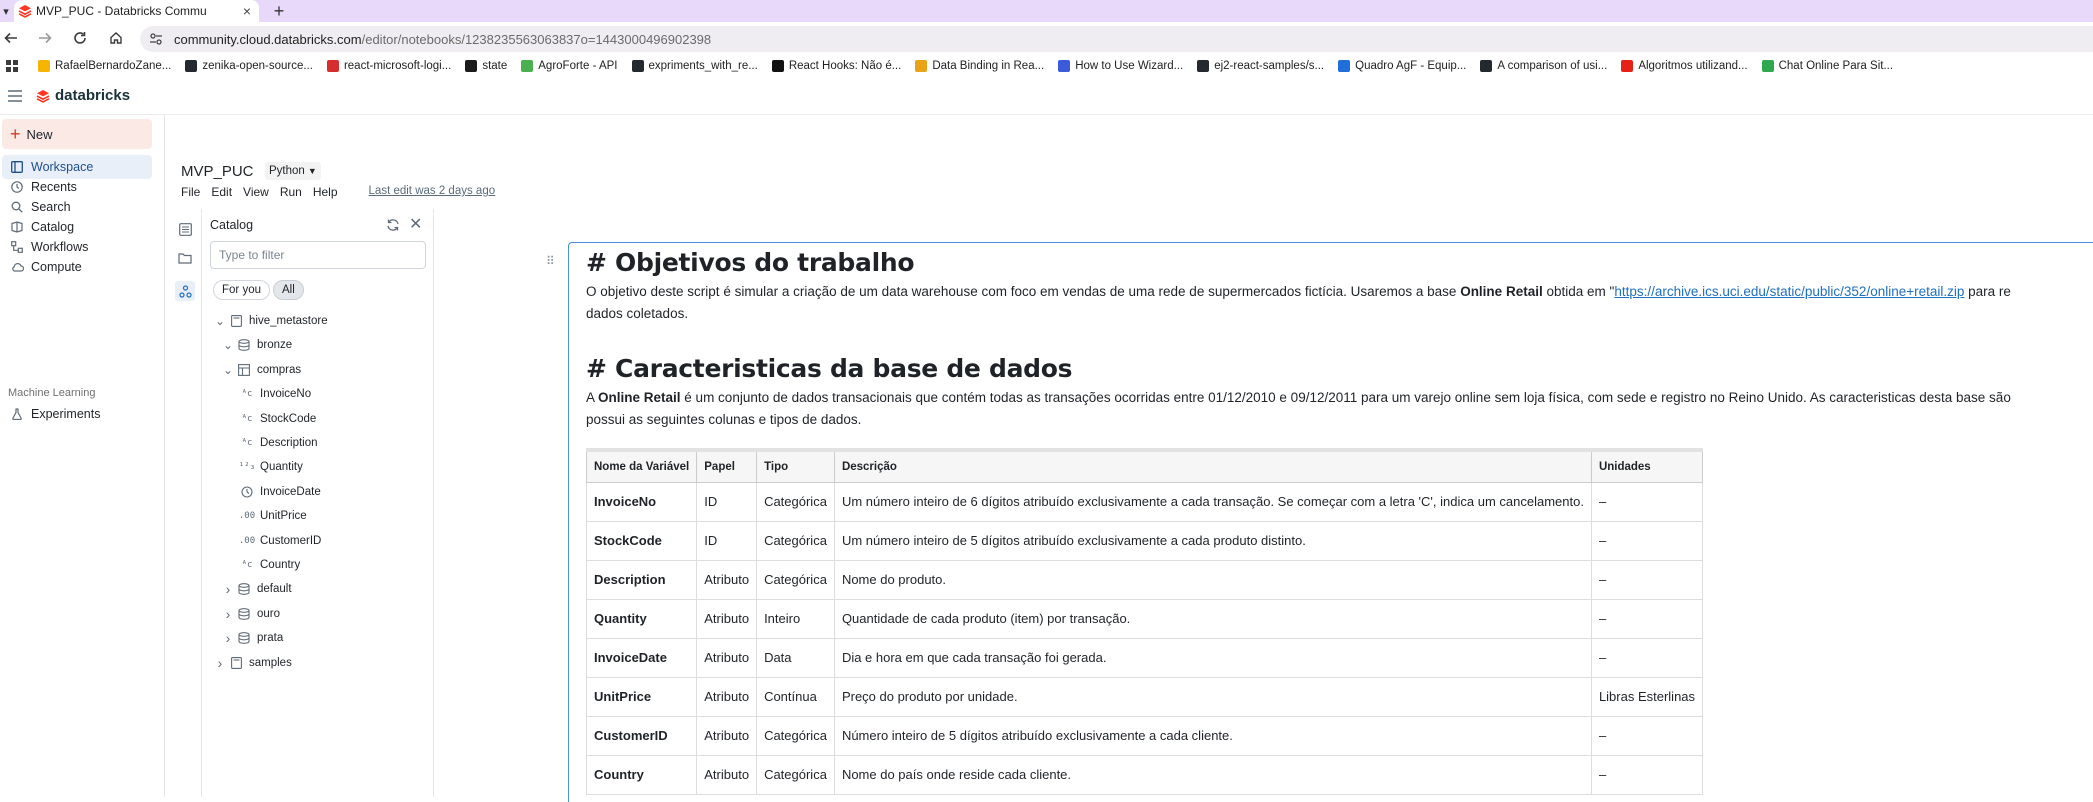  Describe the element at coordinates (185, 258) in the screenshot. I see `folder-icon` at that location.